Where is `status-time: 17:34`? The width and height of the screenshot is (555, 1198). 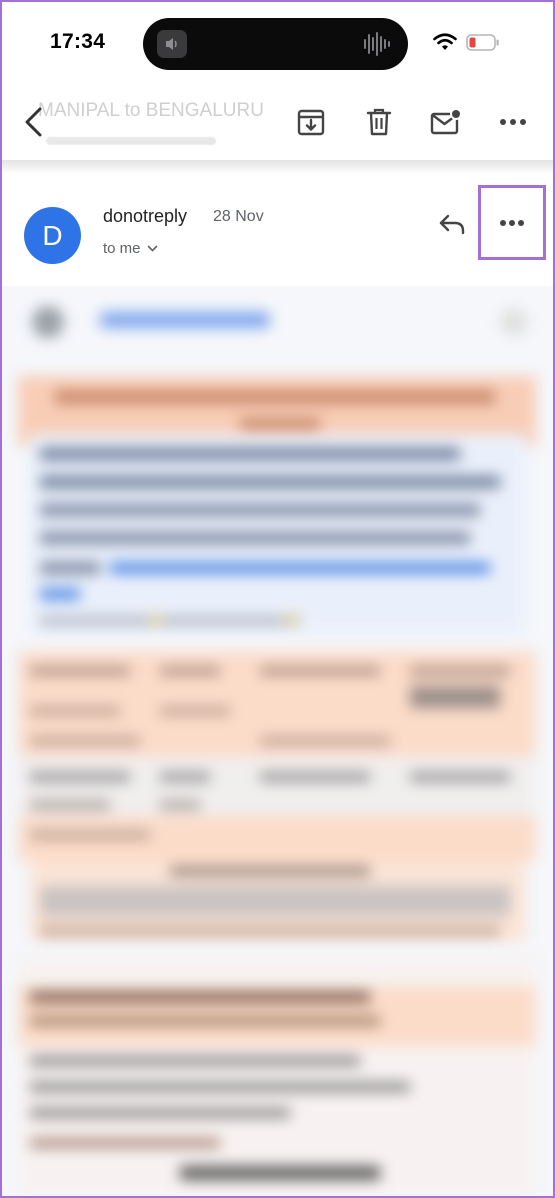 status-time: 17:34 is located at coordinates (78, 41).